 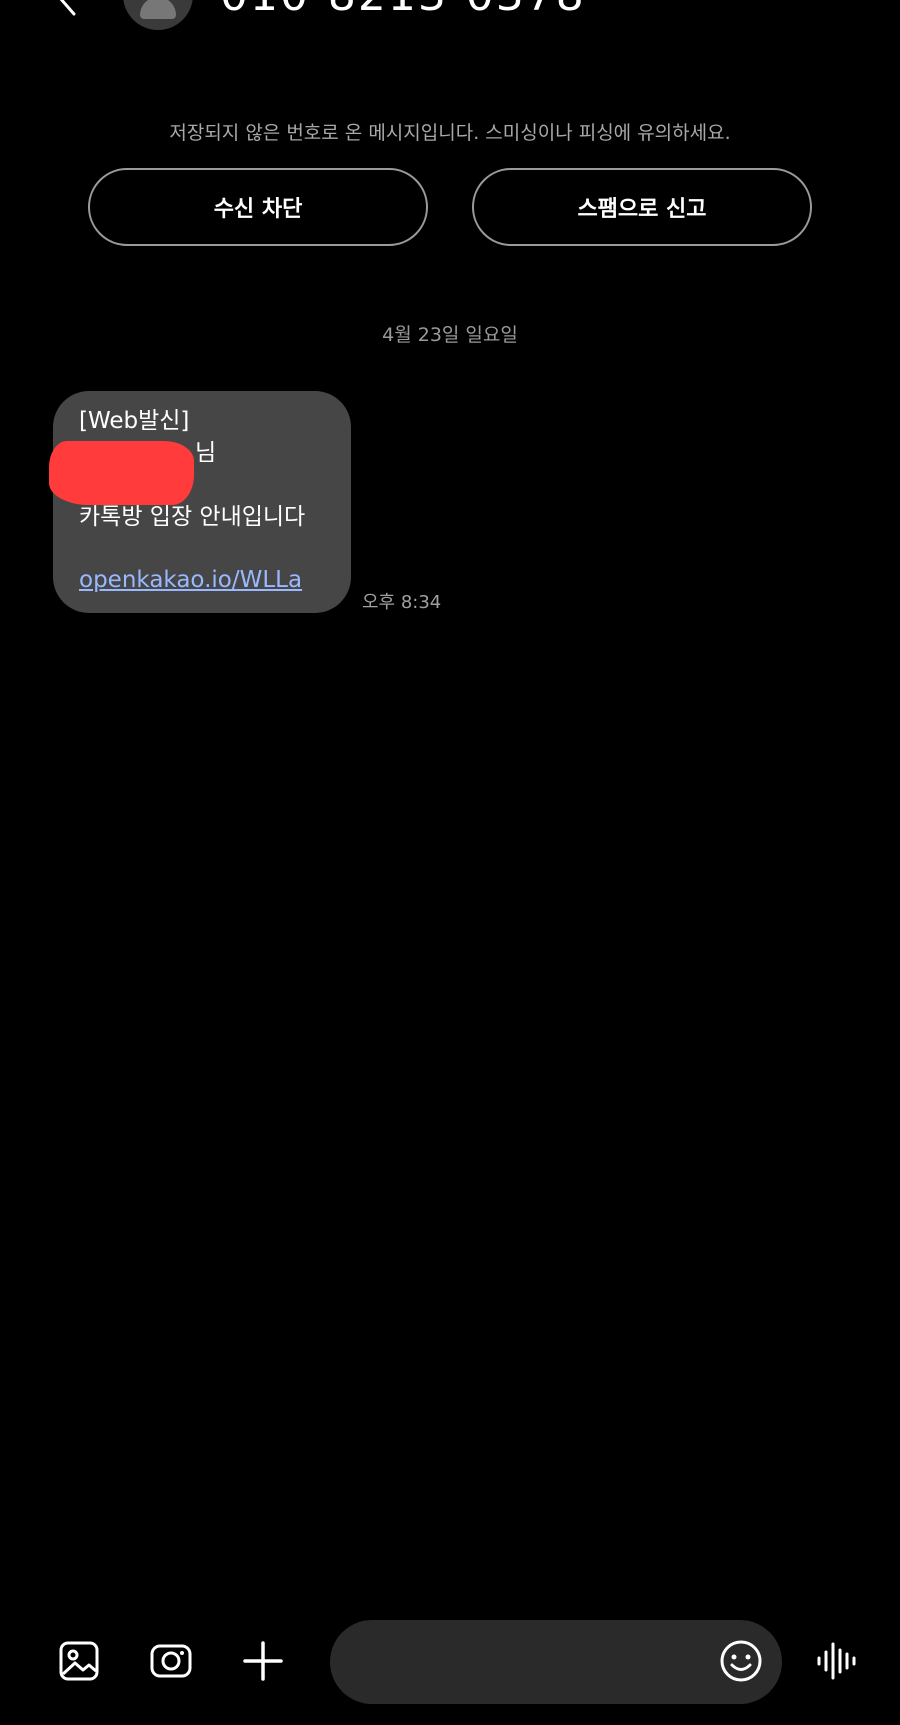 I want to click on camera-button, so click(x=171, y=1661).